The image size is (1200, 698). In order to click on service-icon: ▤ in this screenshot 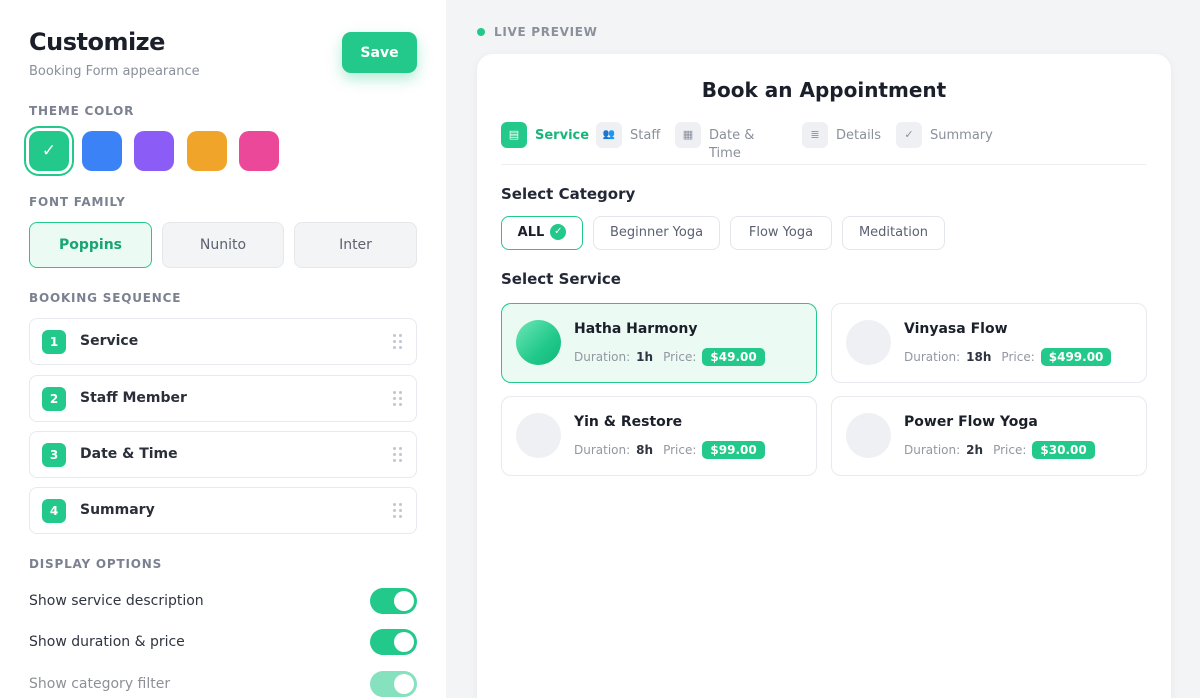, I will do `click(514, 135)`.